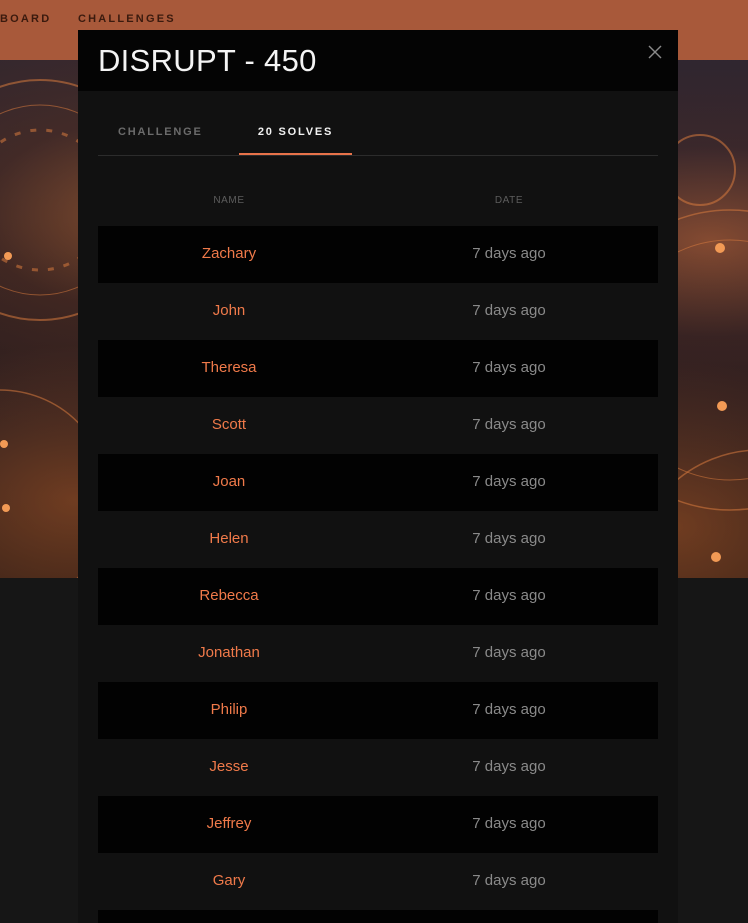  What do you see at coordinates (655, 52) in the screenshot?
I see `close-icon` at bounding box center [655, 52].